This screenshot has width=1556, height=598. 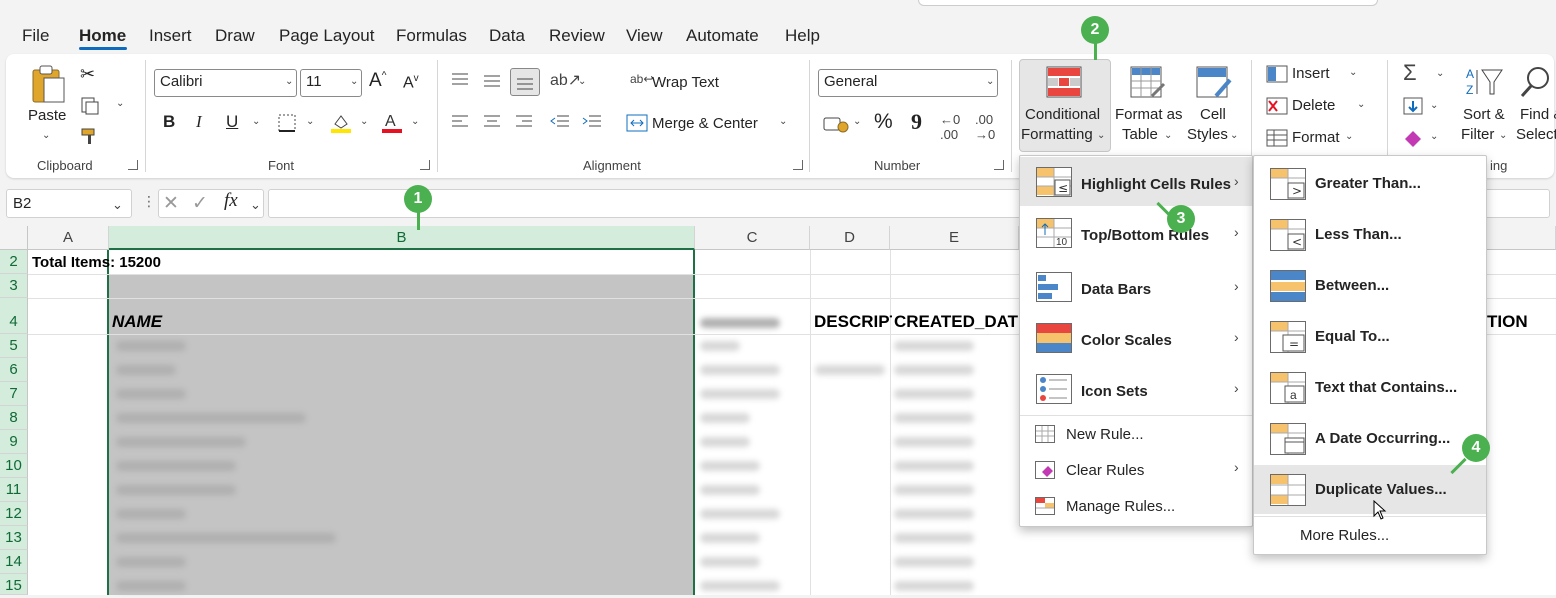 What do you see at coordinates (1213, 114) in the screenshot?
I see `cell-styles-label-1: Cell` at bounding box center [1213, 114].